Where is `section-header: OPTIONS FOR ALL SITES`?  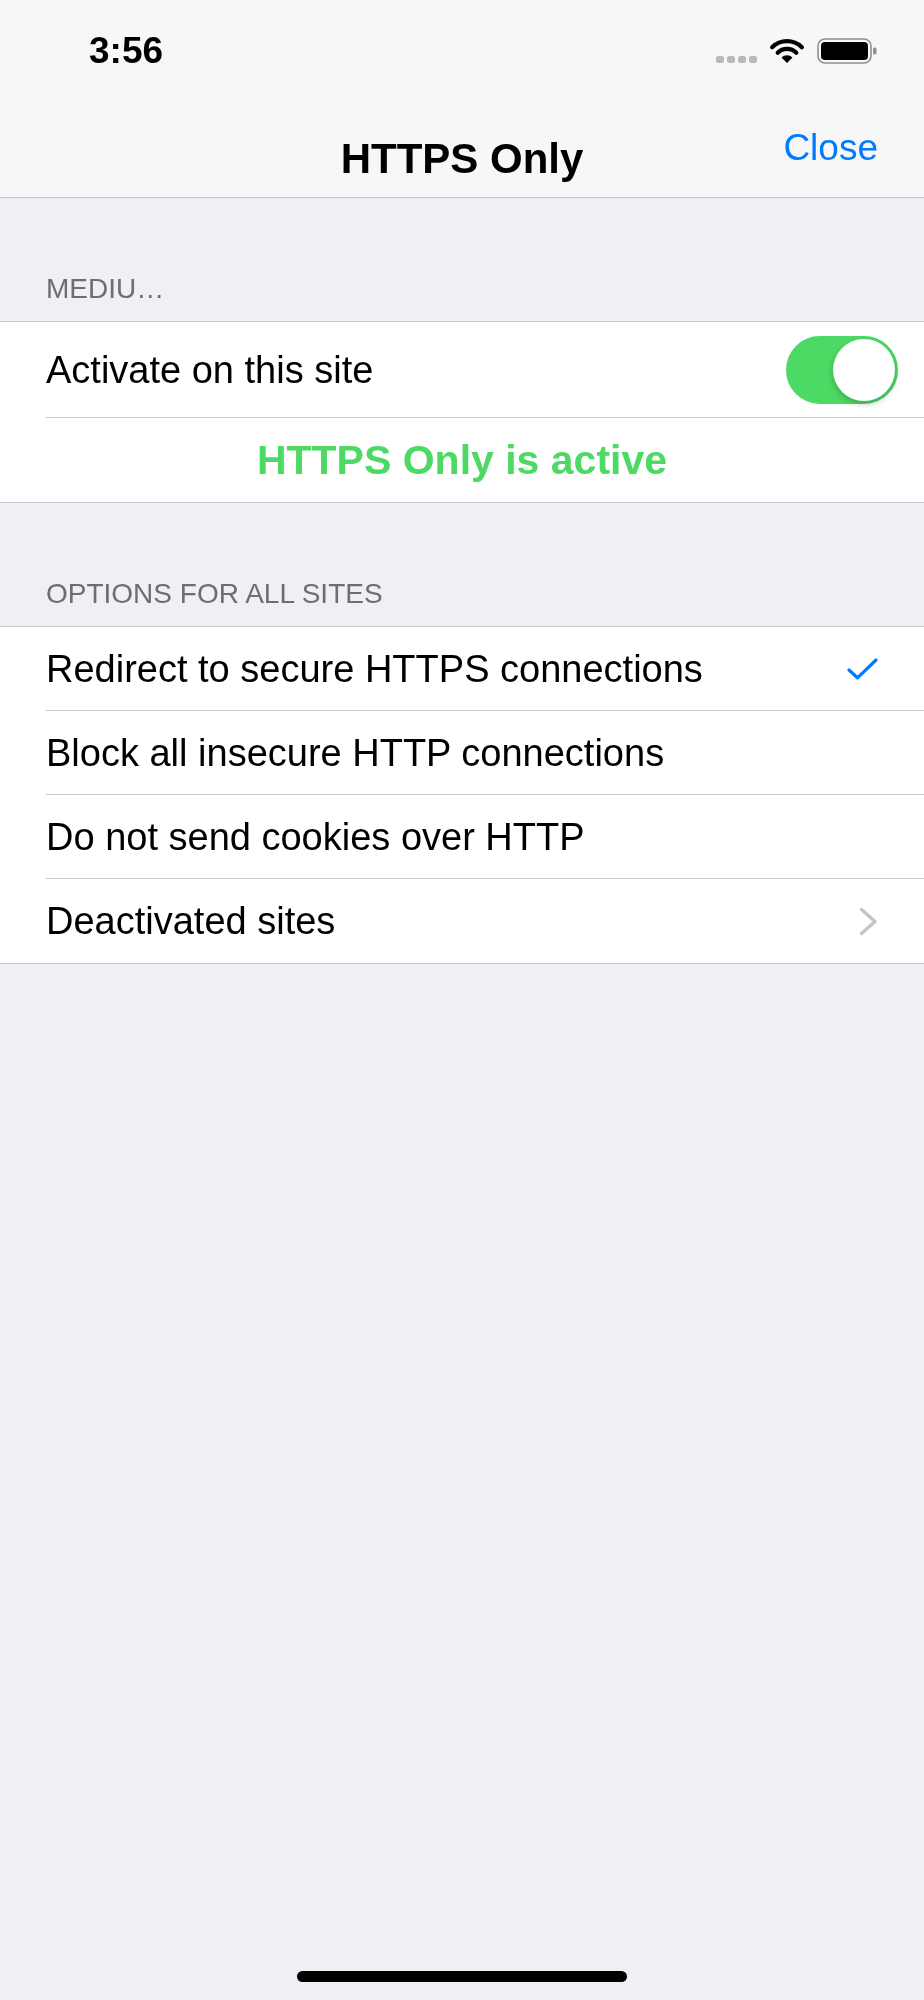 section-header: OPTIONS FOR ALL SITES is located at coordinates (214, 593).